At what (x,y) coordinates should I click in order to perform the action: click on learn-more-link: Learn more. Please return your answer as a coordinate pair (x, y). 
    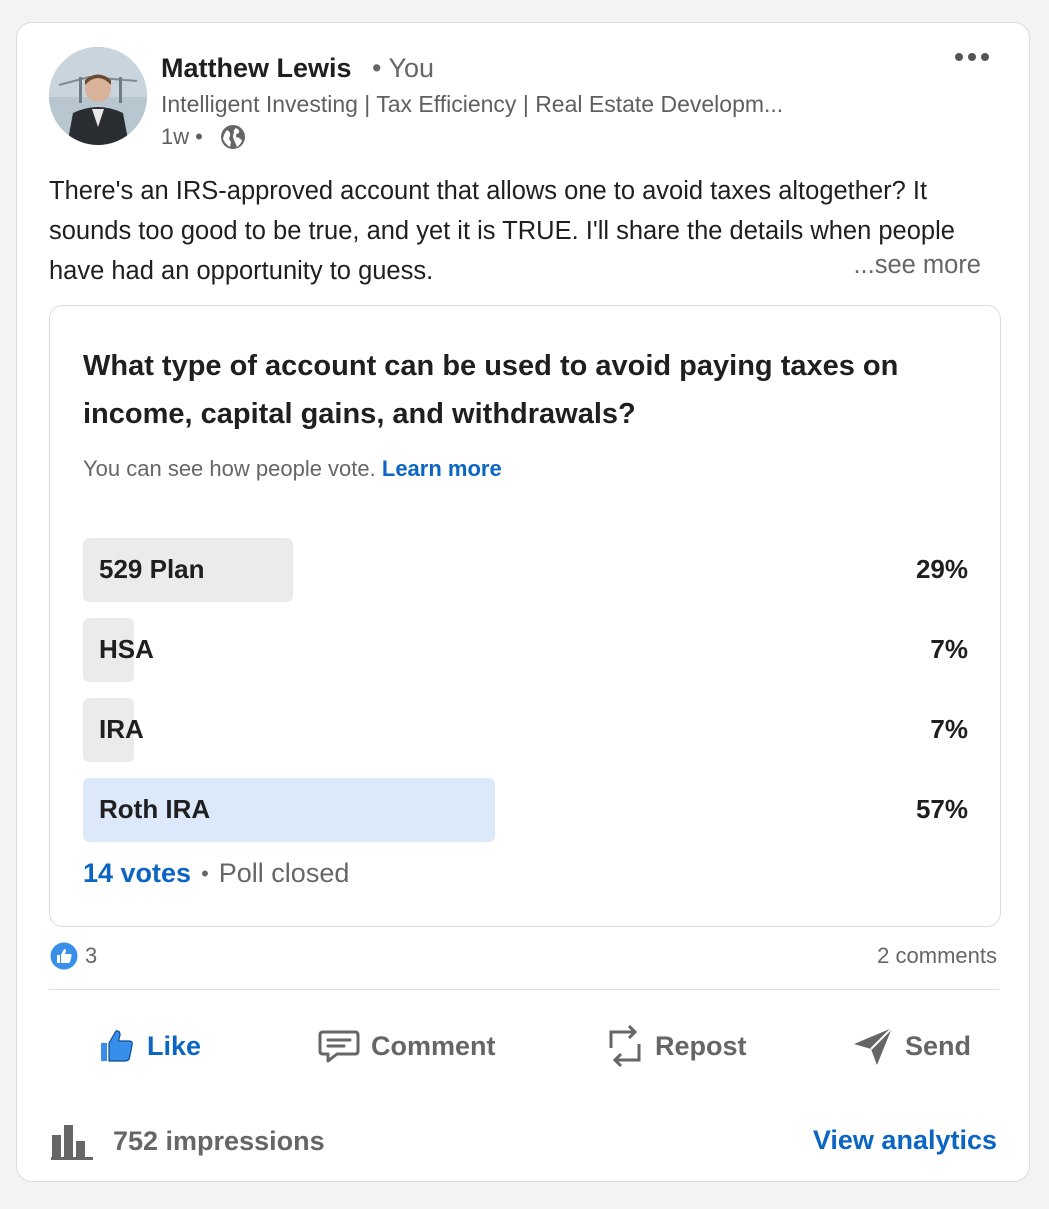
    Looking at the image, I should click on (442, 468).